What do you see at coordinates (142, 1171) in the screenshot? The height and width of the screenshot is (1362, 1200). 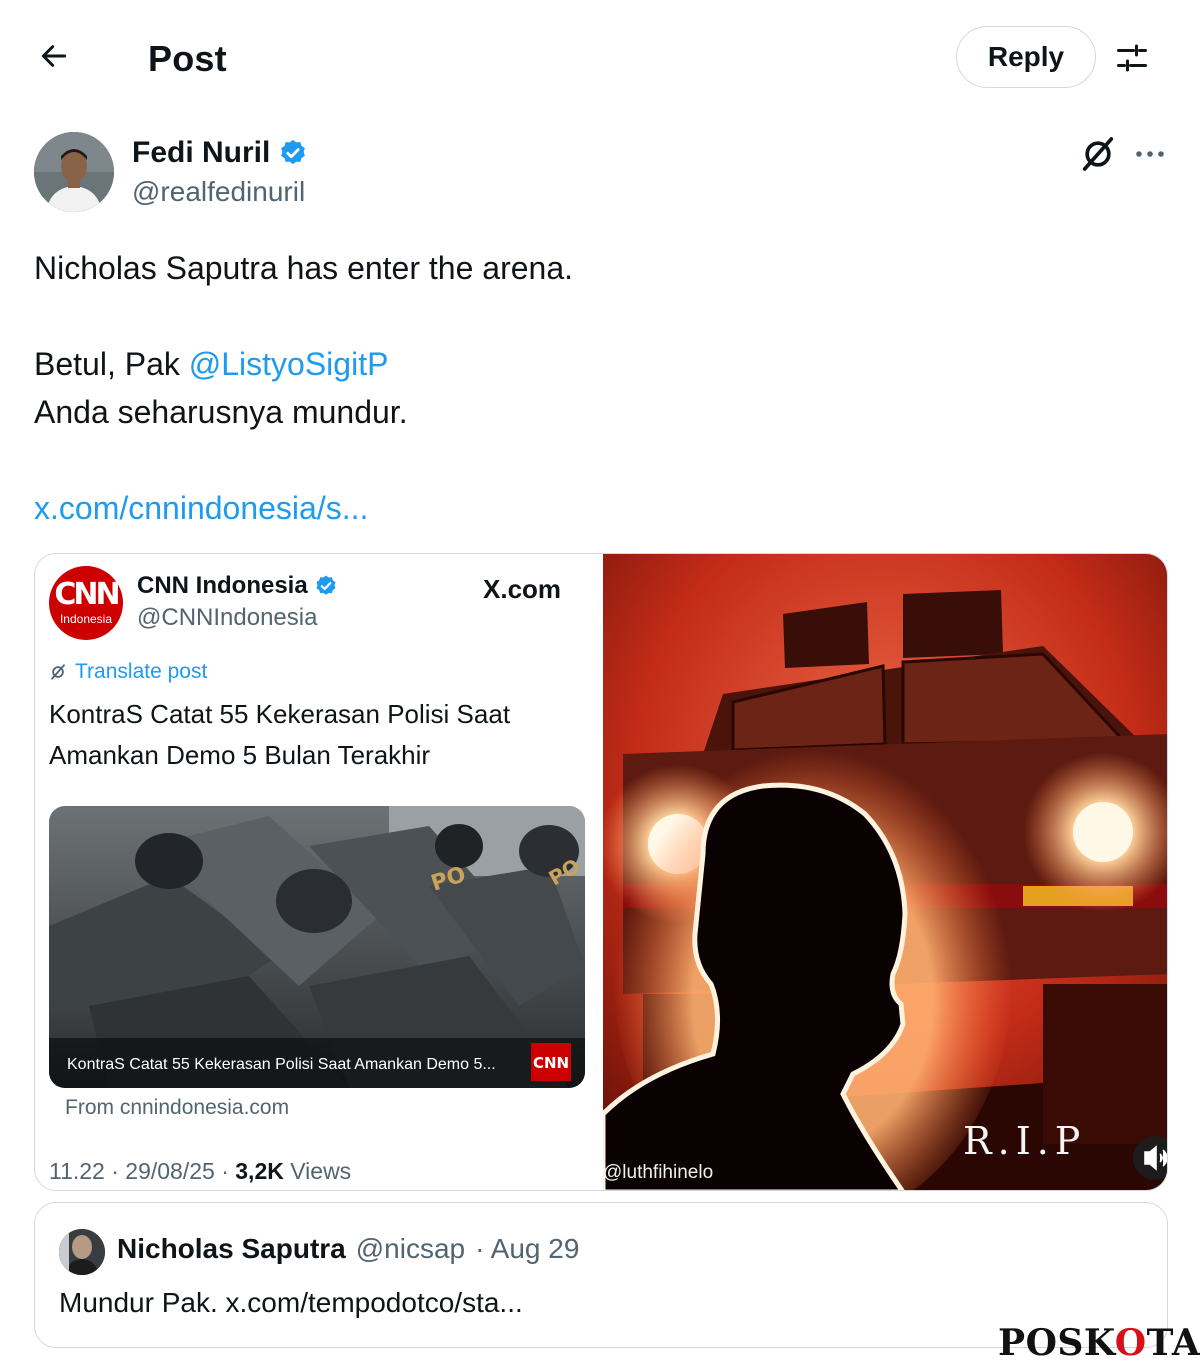 I see `embedded-post-time: 11.22 · 29/08/25 ·` at bounding box center [142, 1171].